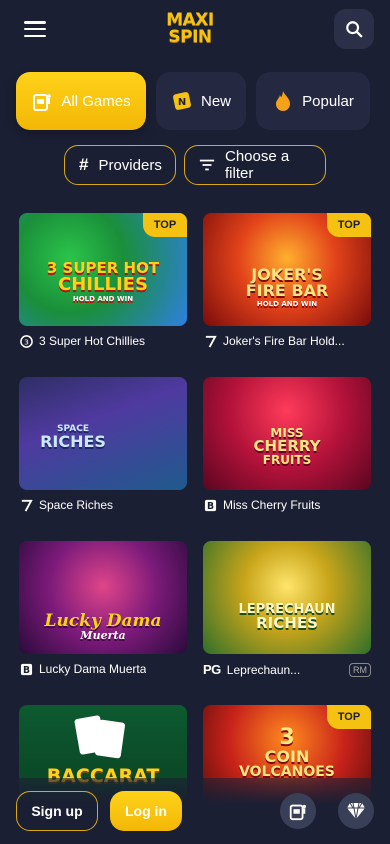  Describe the element at coordinates (130, 165) in the screenshot. I see `providers-label: Providers` at that location.